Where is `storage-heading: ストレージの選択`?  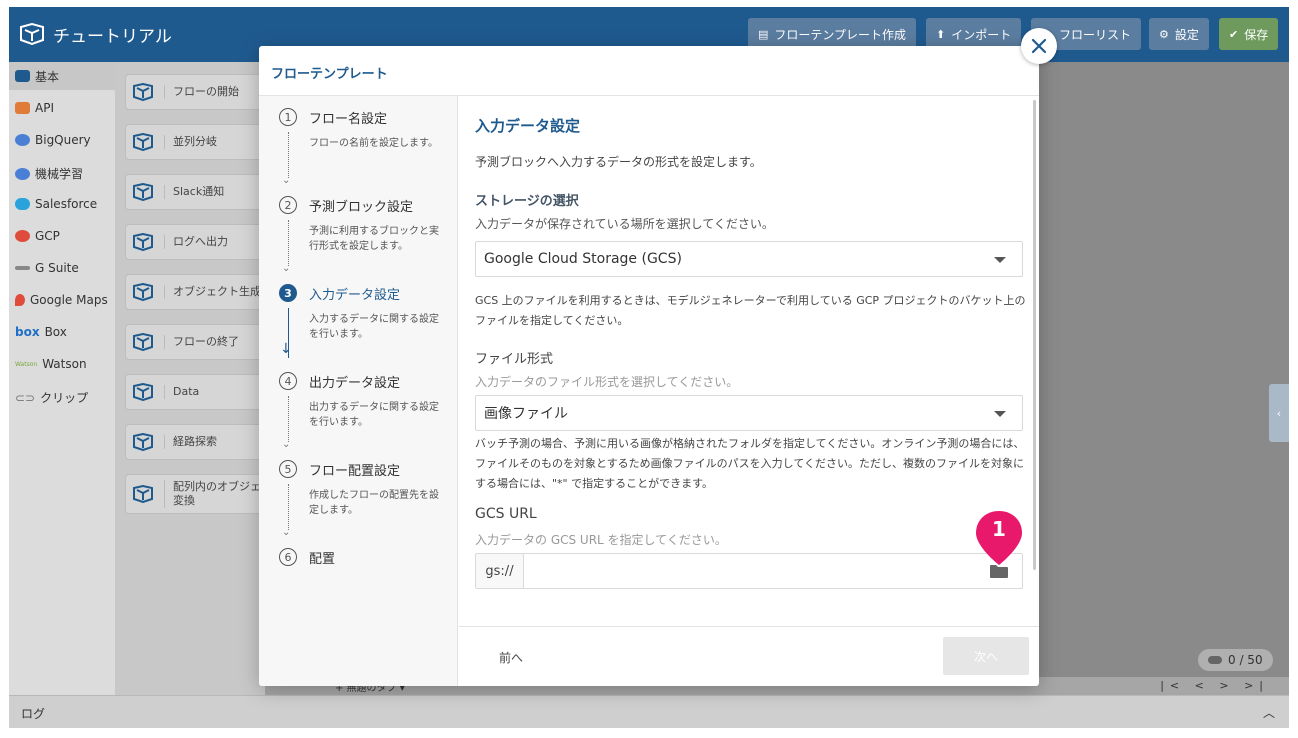 storage-heading: ストレージの選択 is located at coordinates (527, 201).